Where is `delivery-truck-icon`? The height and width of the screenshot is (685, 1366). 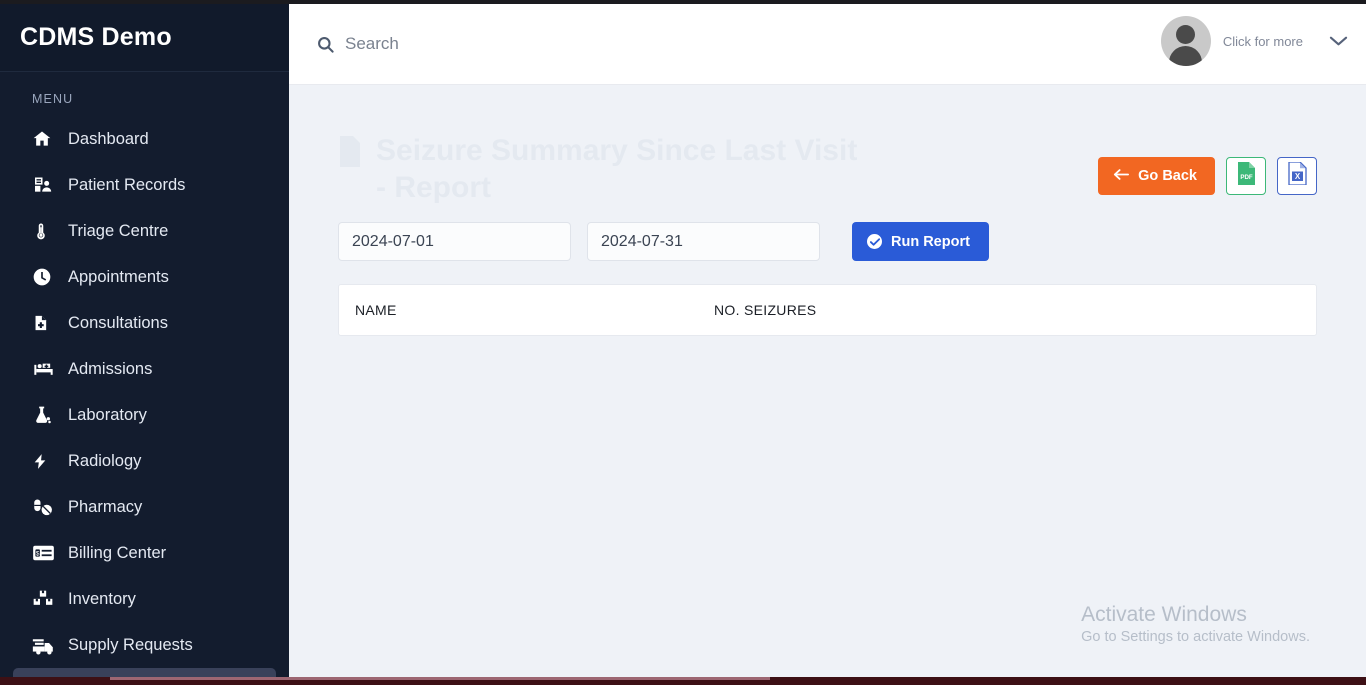
delivery-truck-icon is located at coordinates (45, 645).